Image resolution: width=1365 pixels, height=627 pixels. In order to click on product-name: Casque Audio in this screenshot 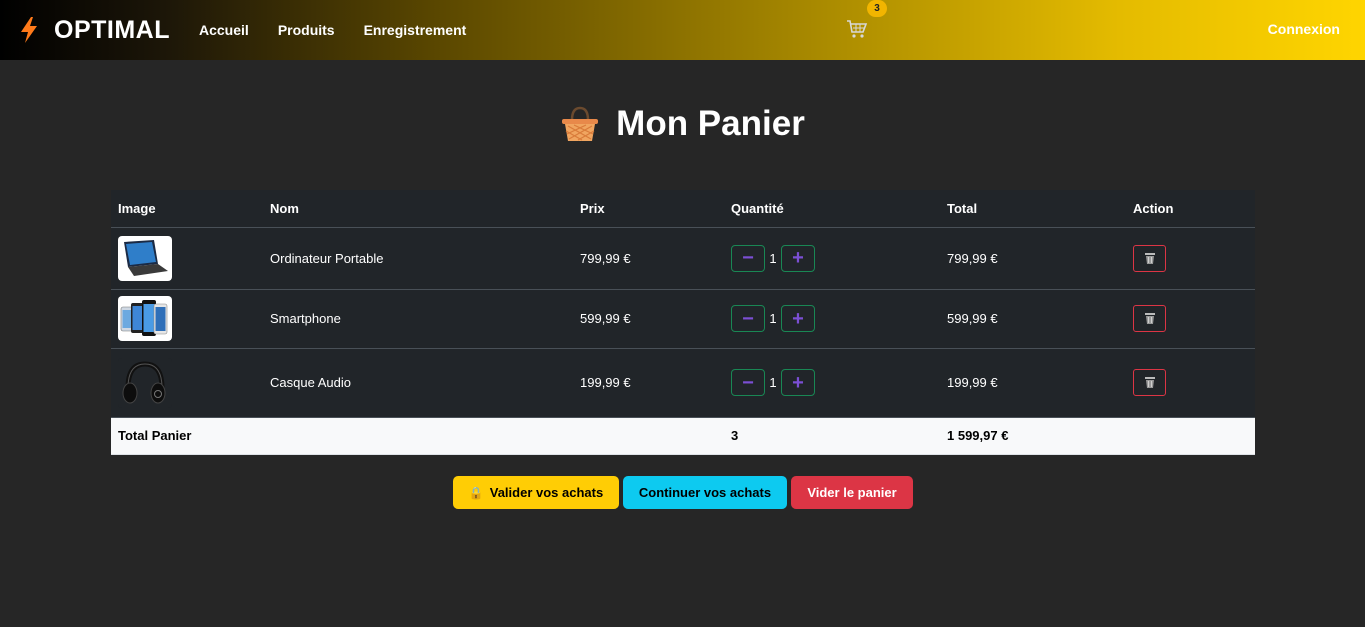, I will do `click(418, 383)`.